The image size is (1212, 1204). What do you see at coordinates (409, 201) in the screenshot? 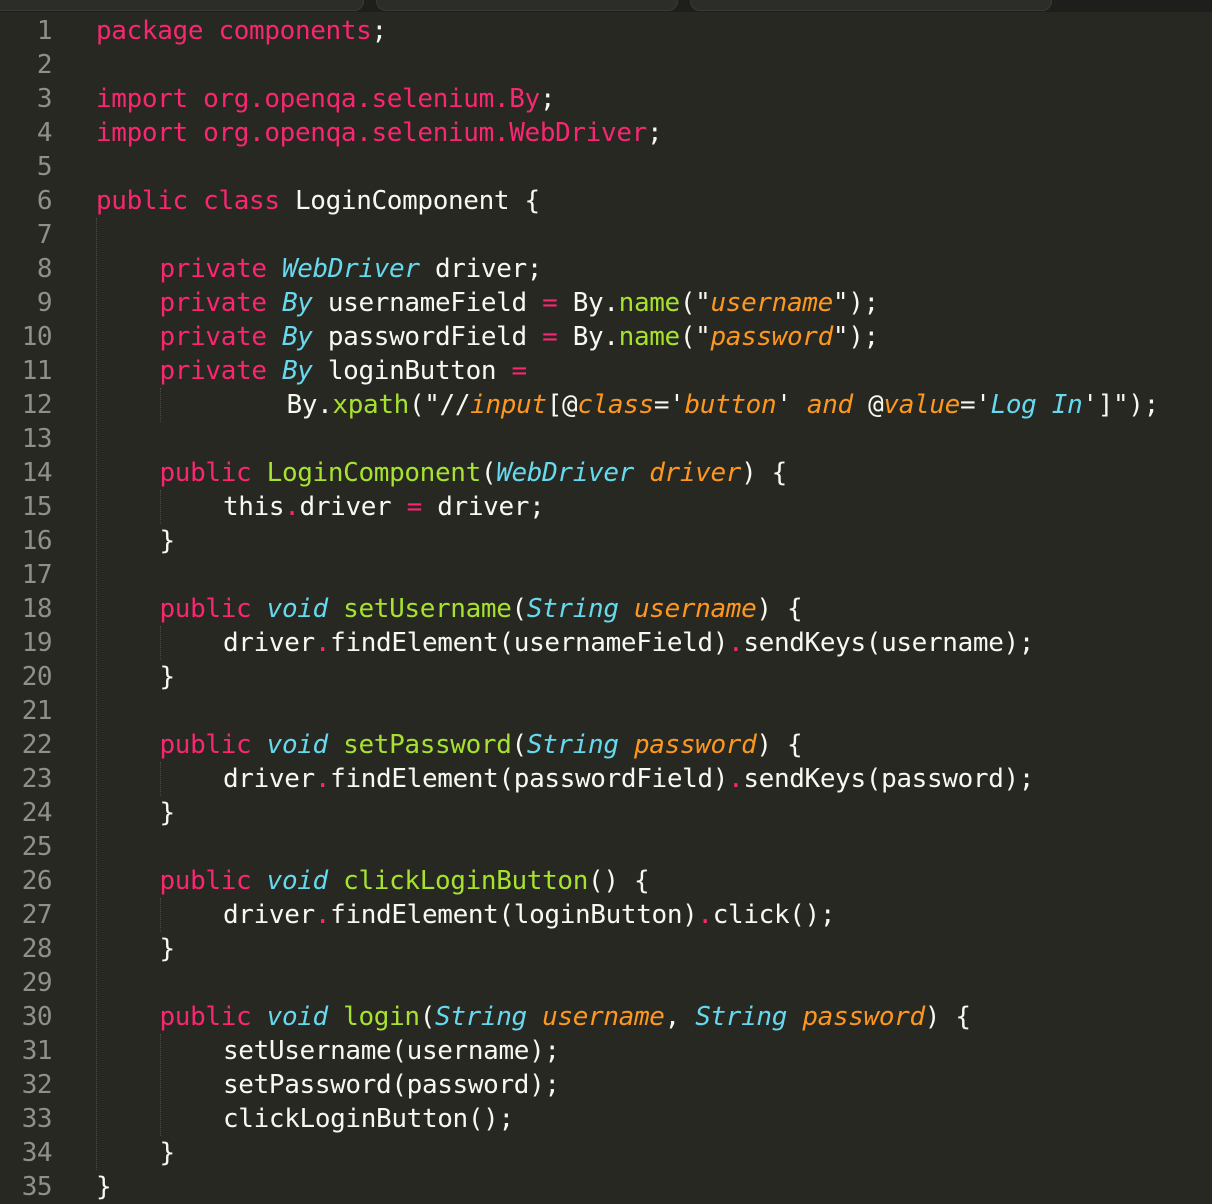
I see `code-token: LoginComponent {` at bounding box center [409, 201].